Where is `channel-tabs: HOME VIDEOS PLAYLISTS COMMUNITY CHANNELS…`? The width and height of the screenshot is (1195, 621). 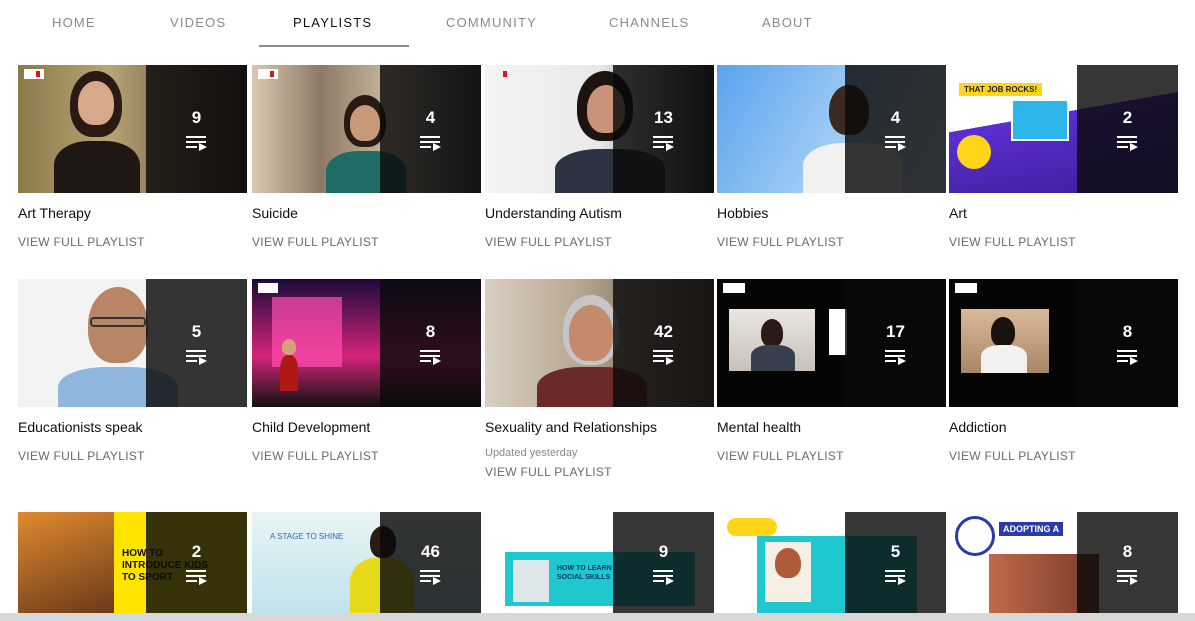 channel-tabs: HOME VIDEOS PLAYLISTS COMMUNITY CHANNELS… is located at coordinates (597, 24).